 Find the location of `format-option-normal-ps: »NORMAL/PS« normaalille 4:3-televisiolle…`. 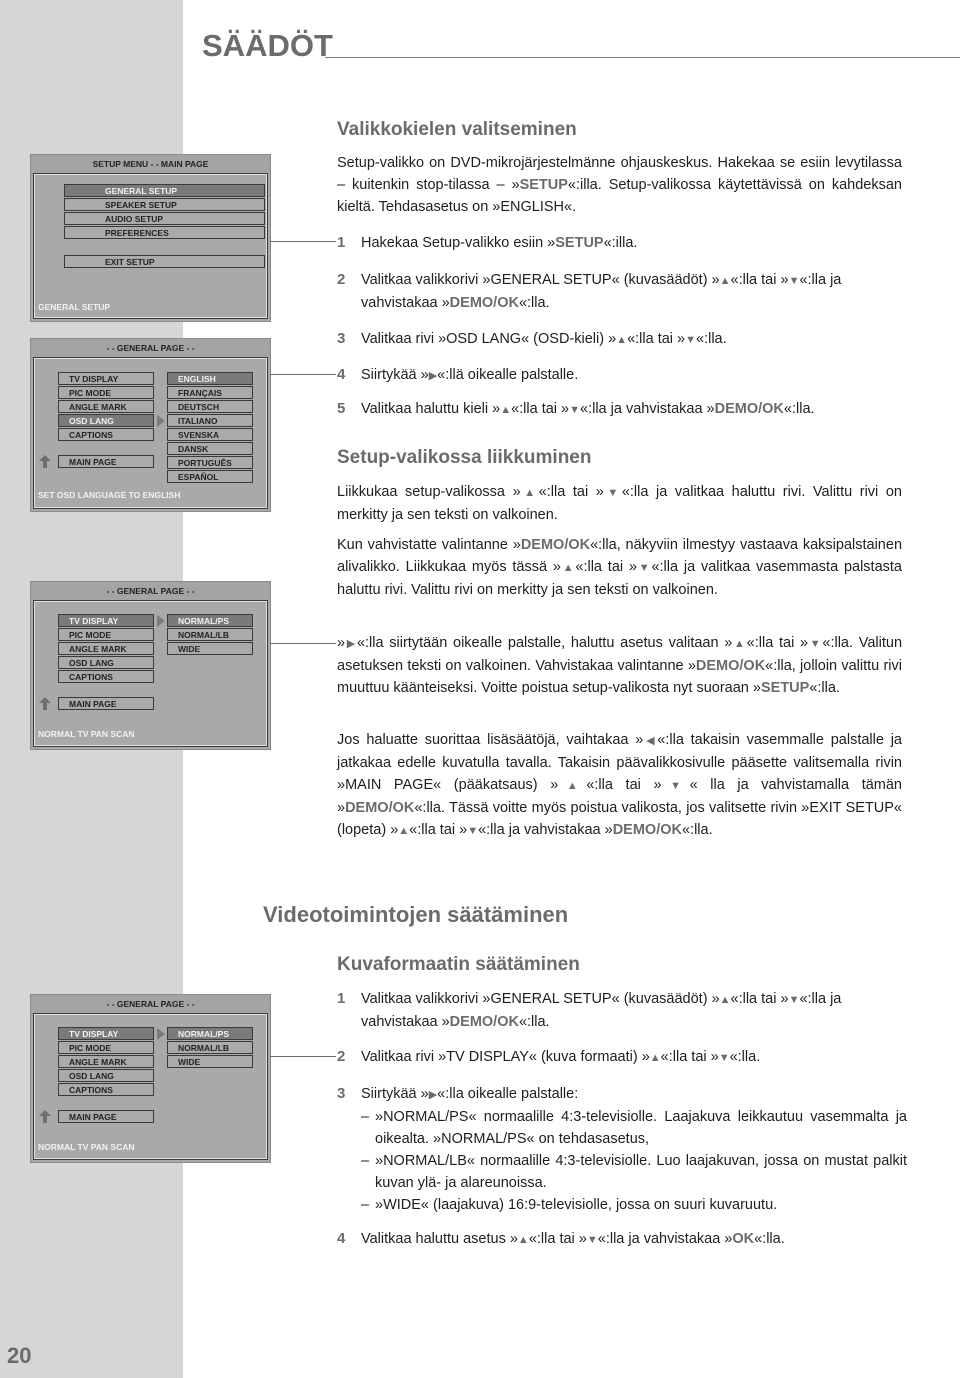

format-option-normal-ps: »NORMAL/PS« normaalille 4:3-televisiolle… is located at coordinates (634, 1128).